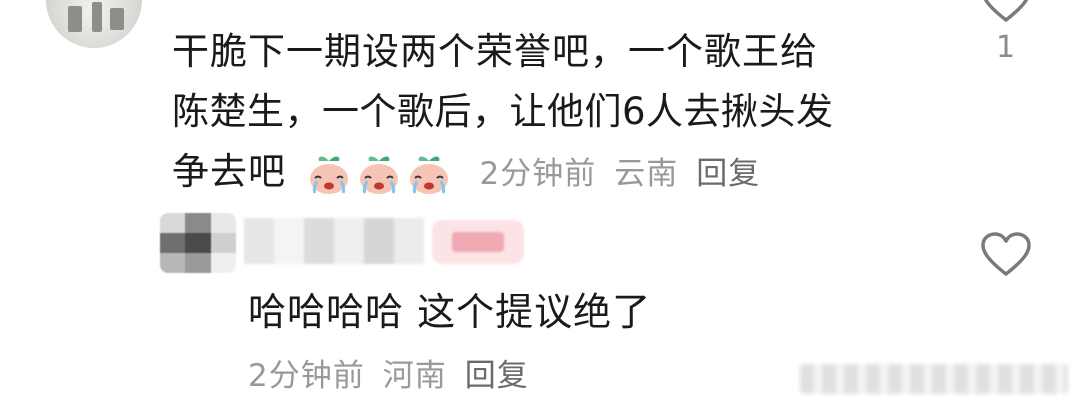  I want to click on user-badge-blurred, so click(478, 242).